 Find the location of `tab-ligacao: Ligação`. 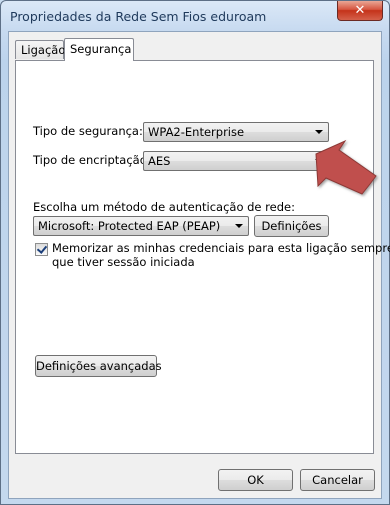

tab-ligacao: Ligação is located at coordinates (40, 49).